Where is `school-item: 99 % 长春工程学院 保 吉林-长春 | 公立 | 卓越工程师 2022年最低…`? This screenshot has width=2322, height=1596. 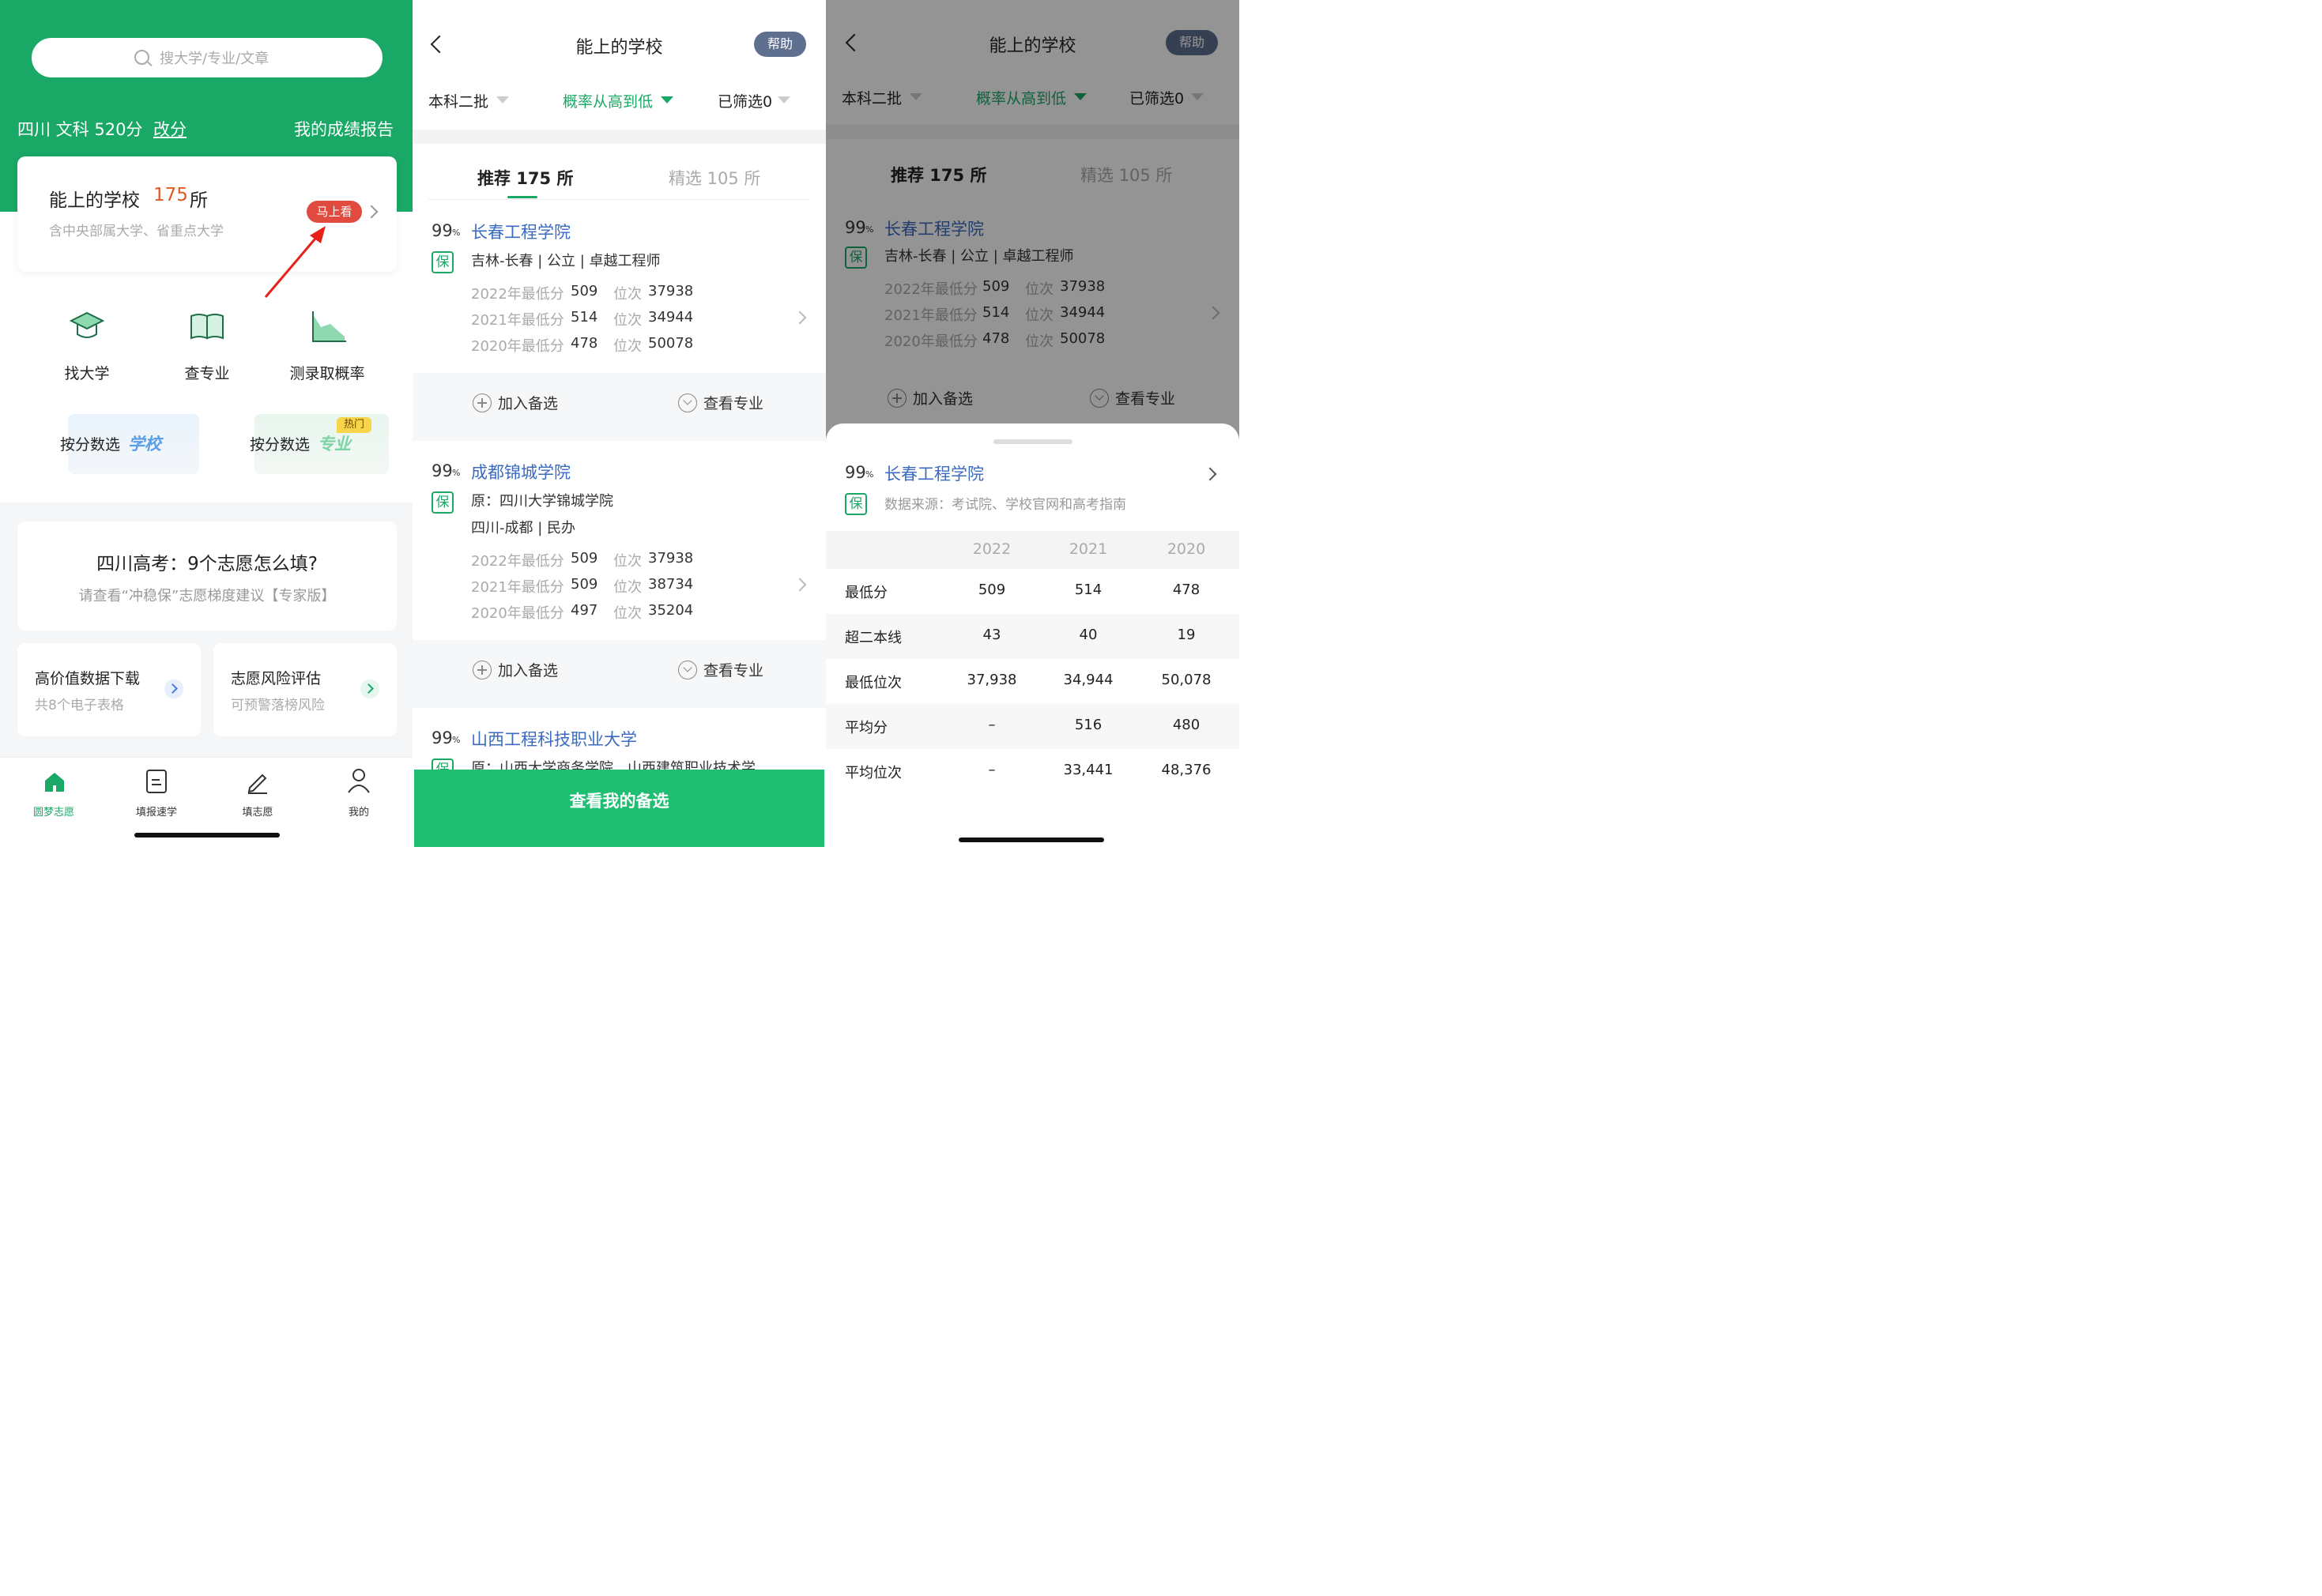
school-item: 99 % 长春工程学院 保 吉林-长春 | 公立 | 卓越工程师 2022年最低… is located at coordinates (619, 290).